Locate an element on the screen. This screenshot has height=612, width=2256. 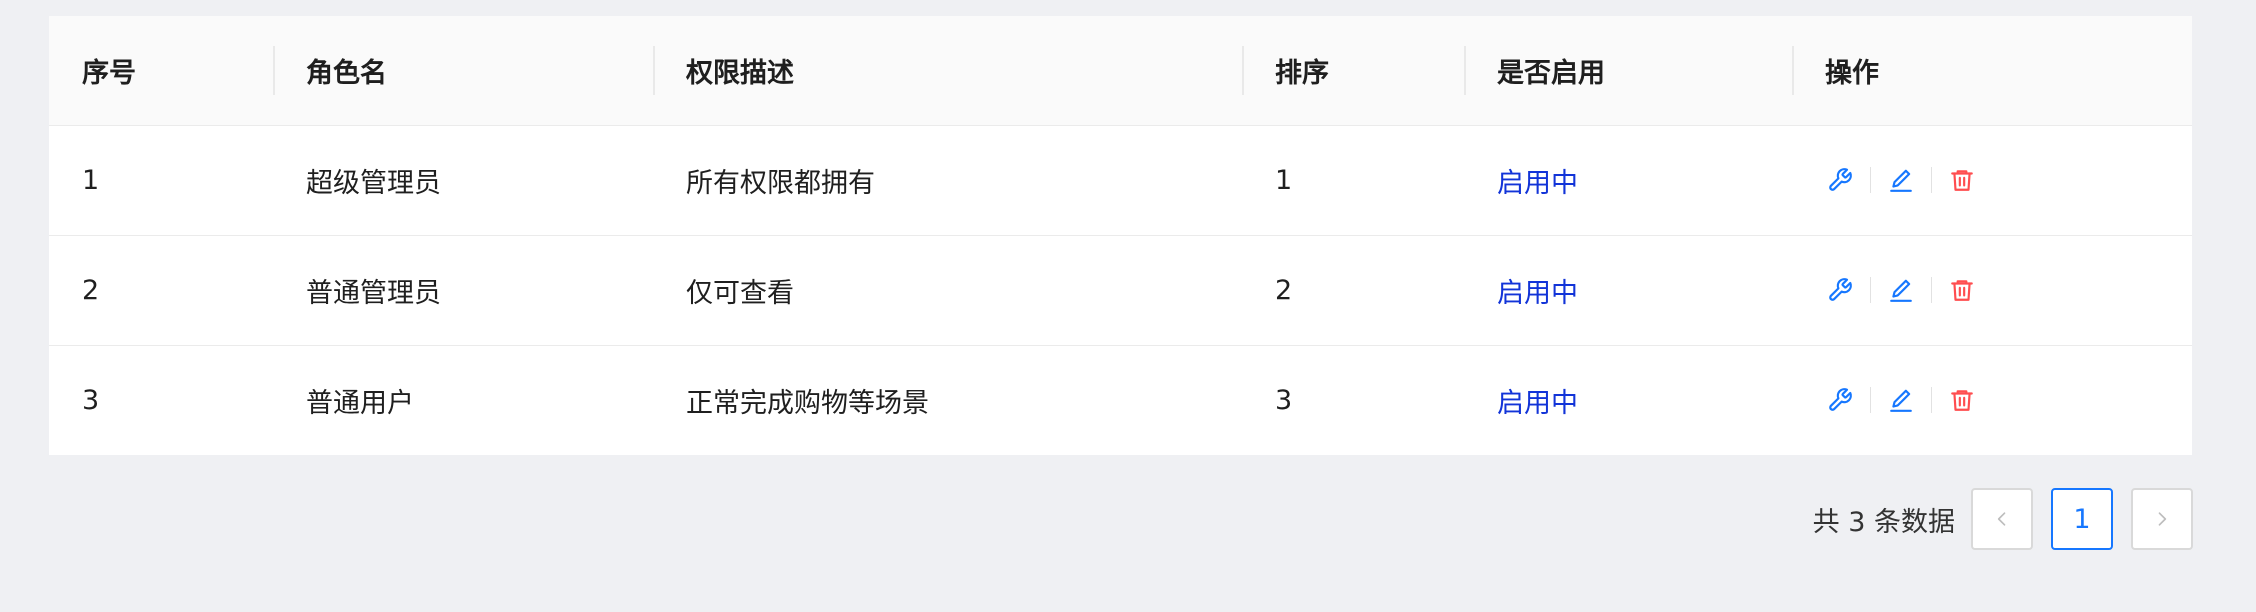
cell-index: 2 is located at coordinates (161, 289).